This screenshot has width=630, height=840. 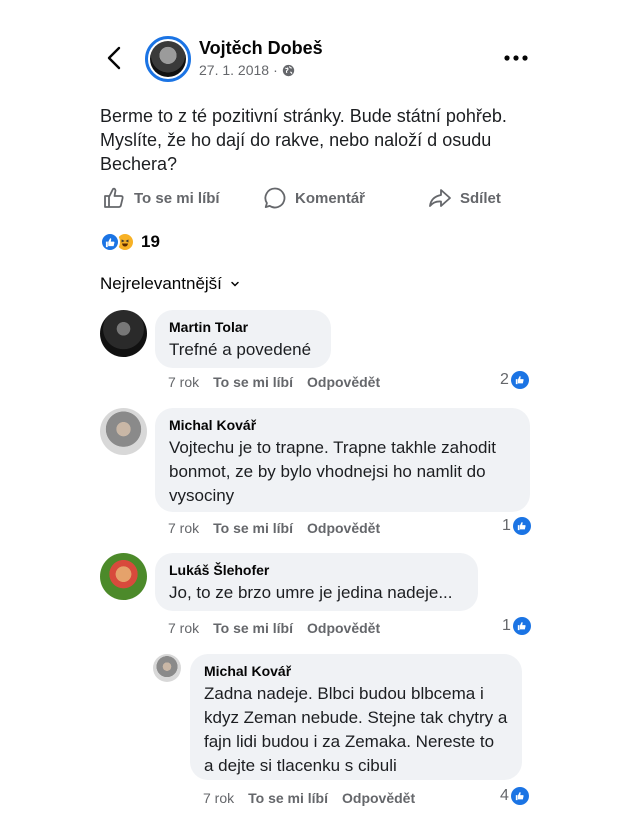 I want to click on like-button: To se mi líbí, so click(x=161, y=198).